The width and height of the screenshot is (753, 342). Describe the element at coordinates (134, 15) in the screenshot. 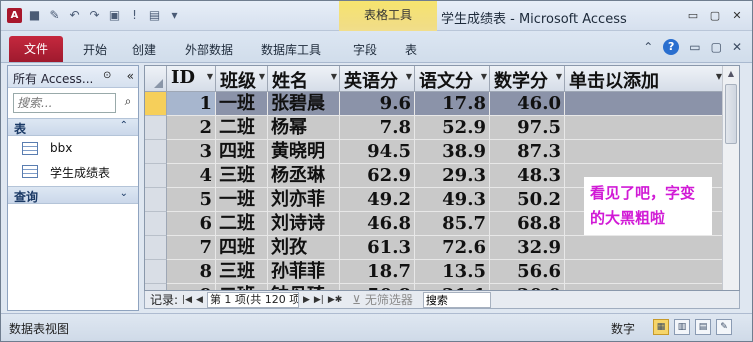

I see `alert-icon: !` at that location.